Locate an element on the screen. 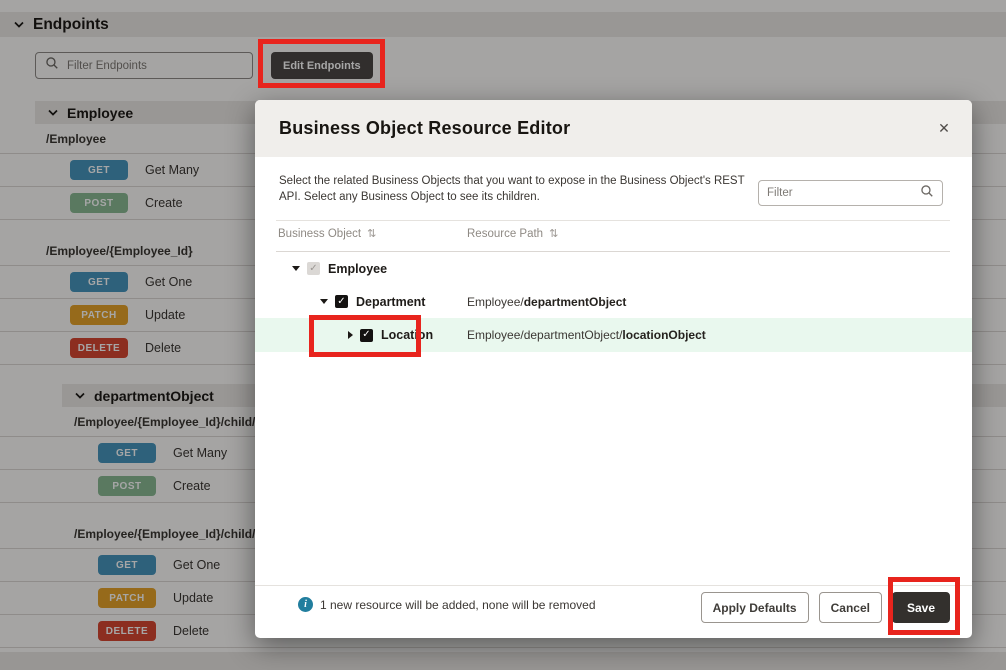 Image resolution: width=1006 pixels, height=670 pixels. divider is located at coordinates (613, 220).